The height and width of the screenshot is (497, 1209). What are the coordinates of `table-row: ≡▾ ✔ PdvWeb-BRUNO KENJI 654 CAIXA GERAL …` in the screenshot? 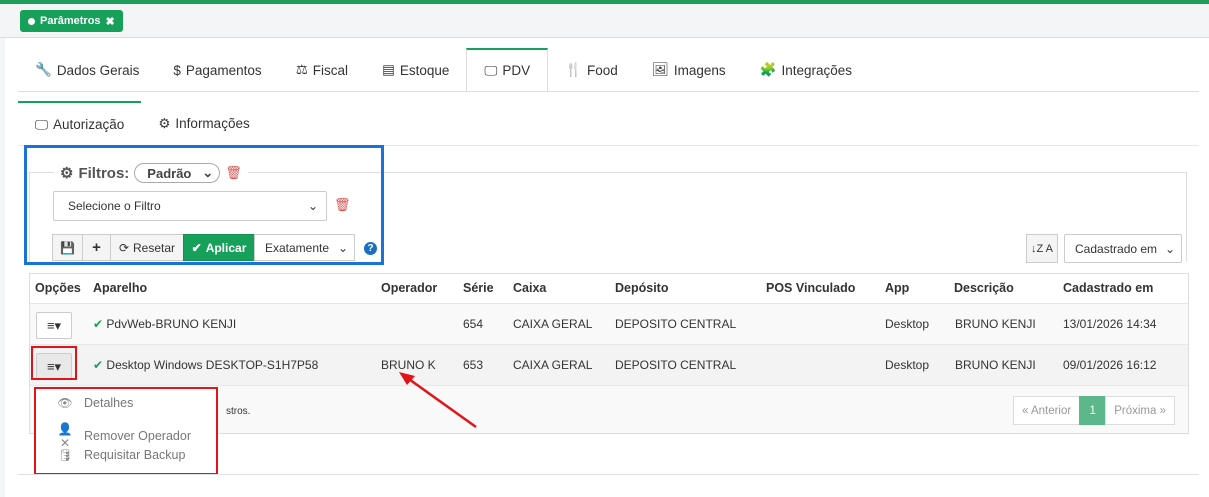 It's located at (609, 324).